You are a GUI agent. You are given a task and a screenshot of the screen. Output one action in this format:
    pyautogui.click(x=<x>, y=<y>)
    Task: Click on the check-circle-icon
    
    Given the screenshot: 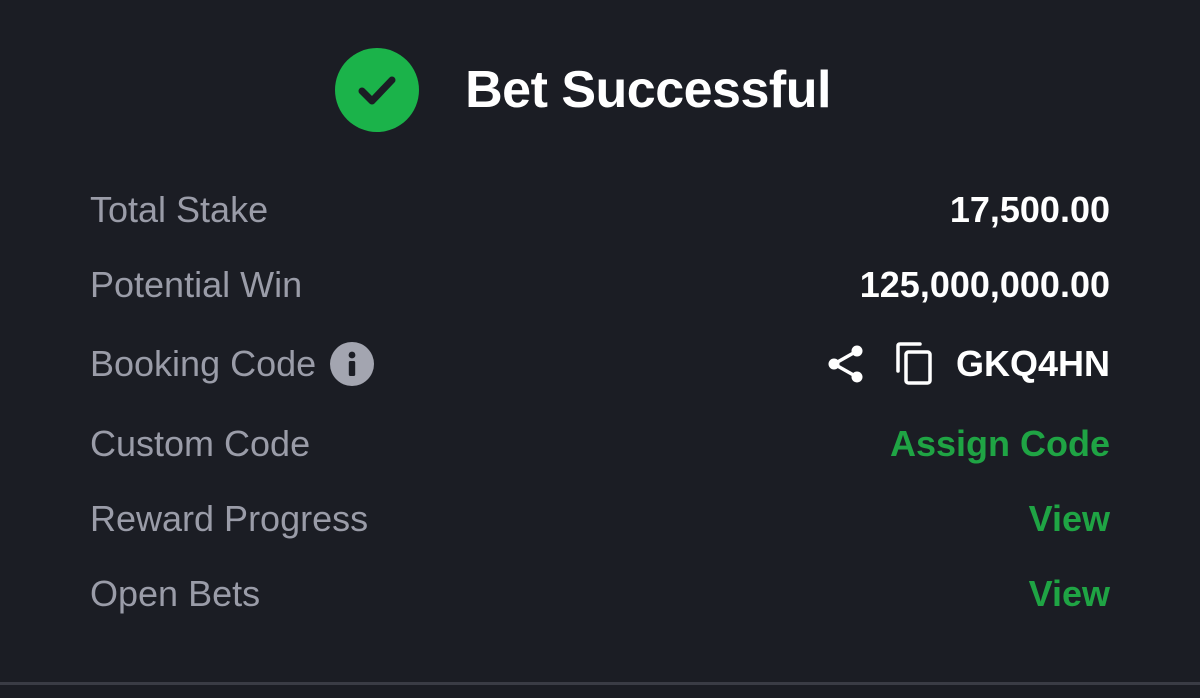 What is the action you would take?
    pyautogui.click(x=377, y=90)
    